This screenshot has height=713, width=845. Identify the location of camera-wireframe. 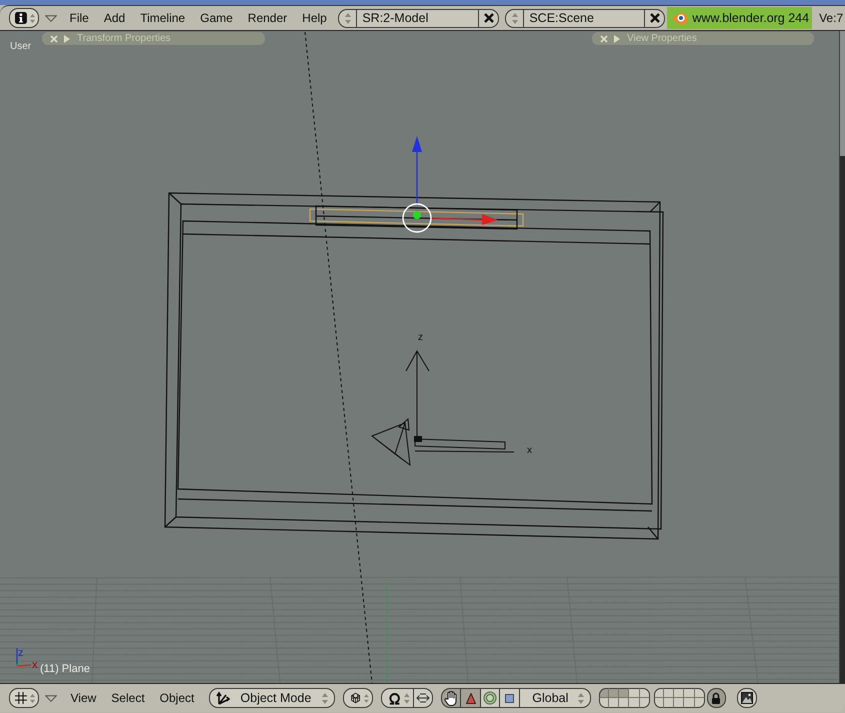
(391, 442).